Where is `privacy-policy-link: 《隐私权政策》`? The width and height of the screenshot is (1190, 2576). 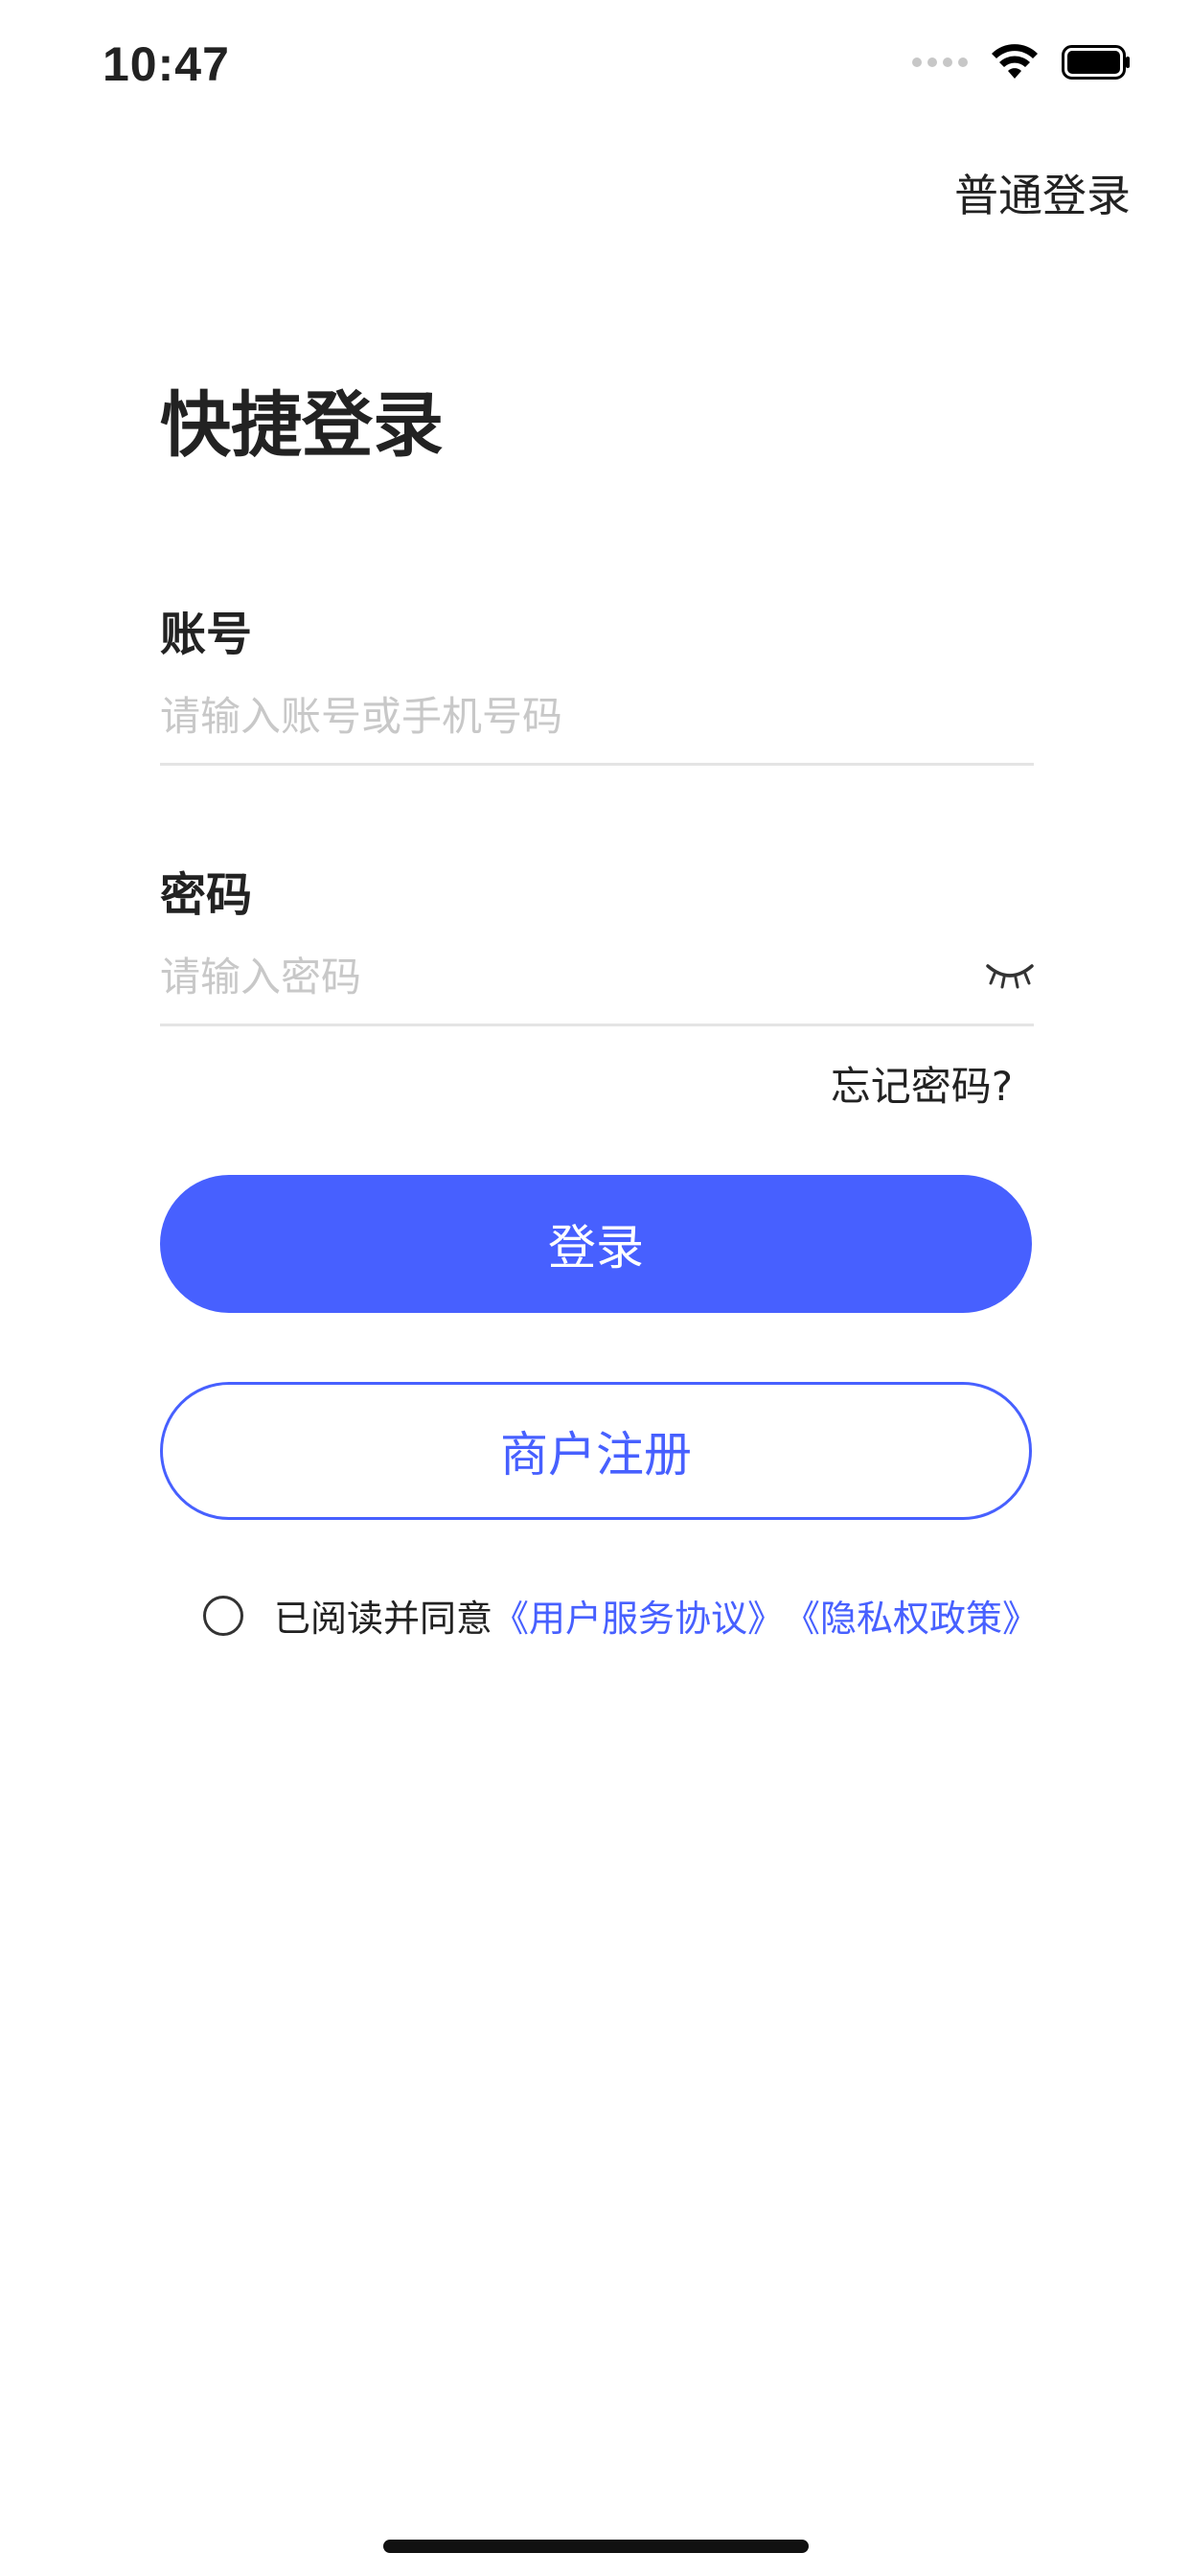 privacy-policy-link: 《隐私权政策》 is located at coordinates (912, 1615).